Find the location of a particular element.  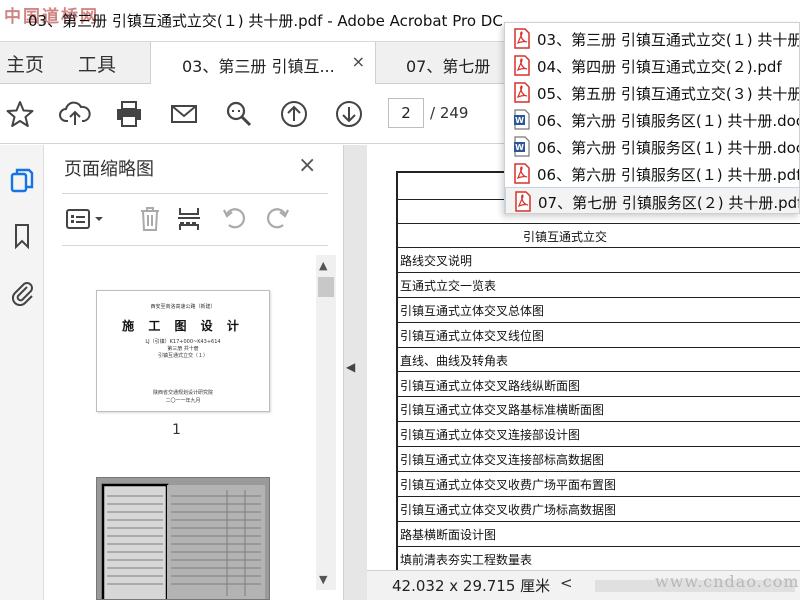

list-options-icon is located at coordinates (87, 219).